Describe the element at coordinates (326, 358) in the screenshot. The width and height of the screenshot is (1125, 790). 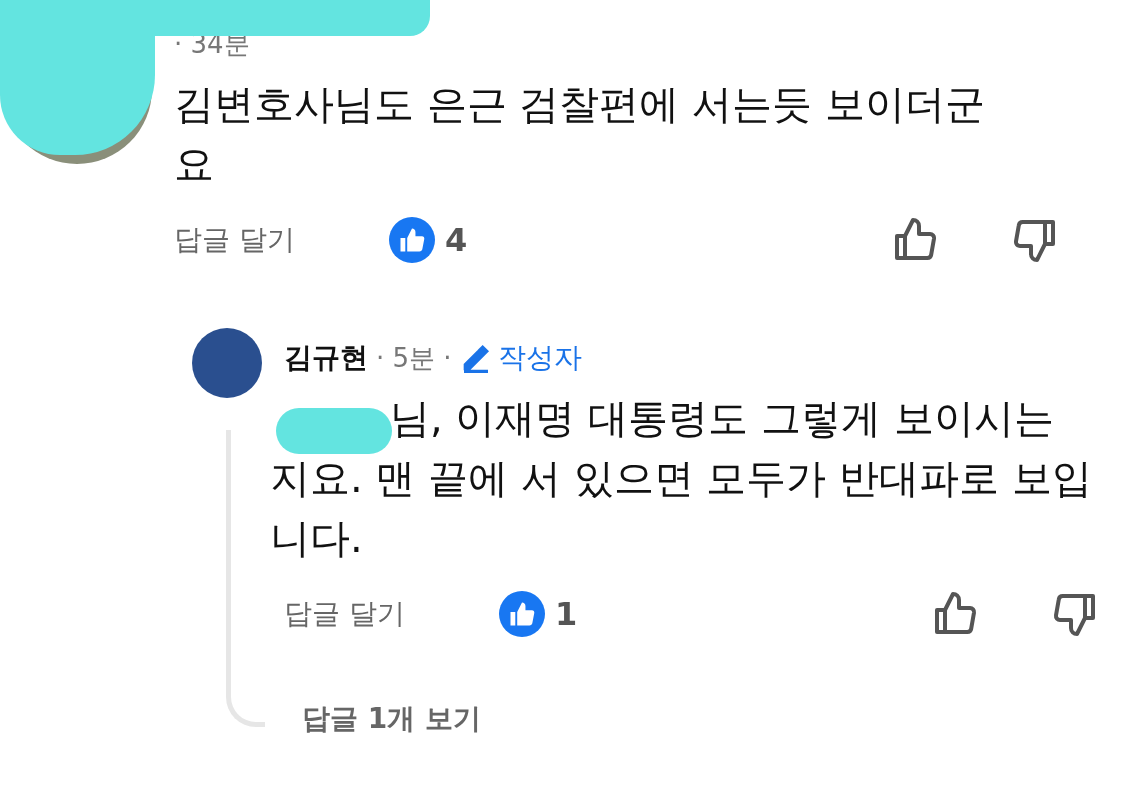
I see `author-name: 김규현` at that location.